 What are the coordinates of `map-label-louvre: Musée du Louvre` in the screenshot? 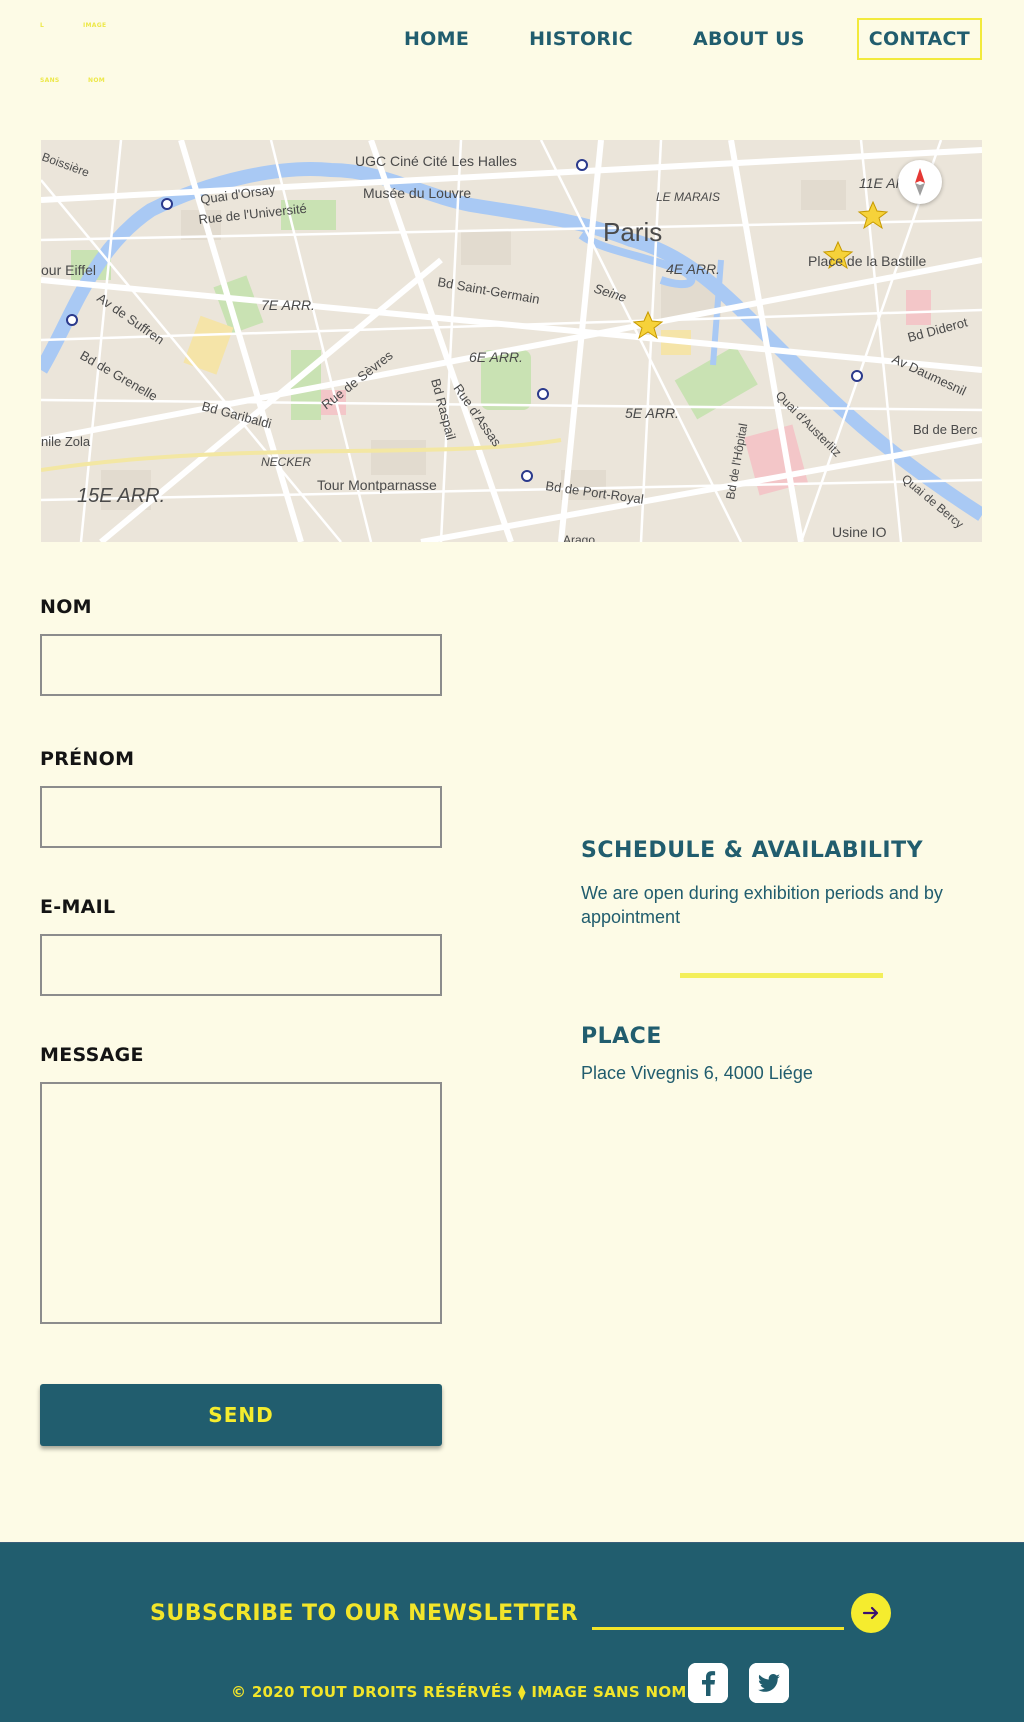 It's located at (417, 193).